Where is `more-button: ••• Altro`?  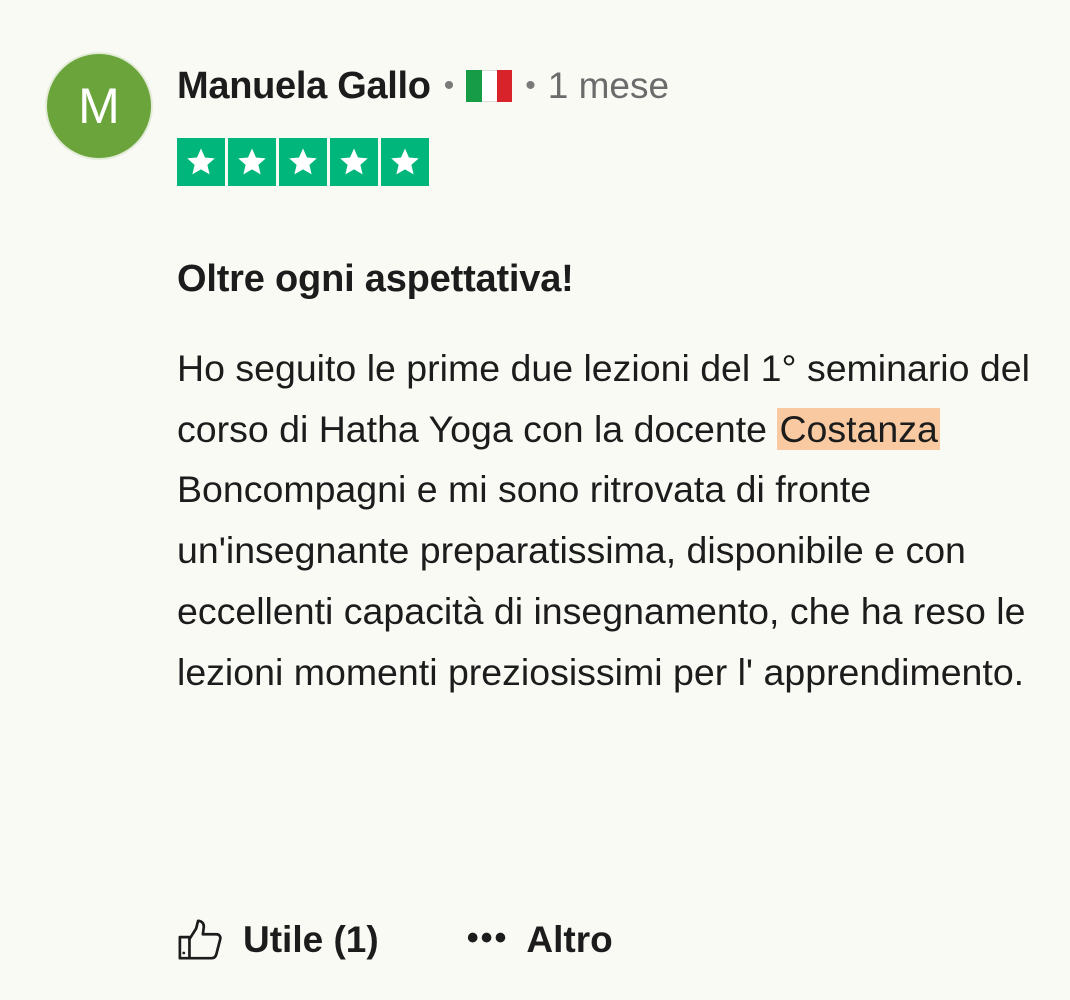
more-button: ••• Altro is located at coordinates (540, 940).